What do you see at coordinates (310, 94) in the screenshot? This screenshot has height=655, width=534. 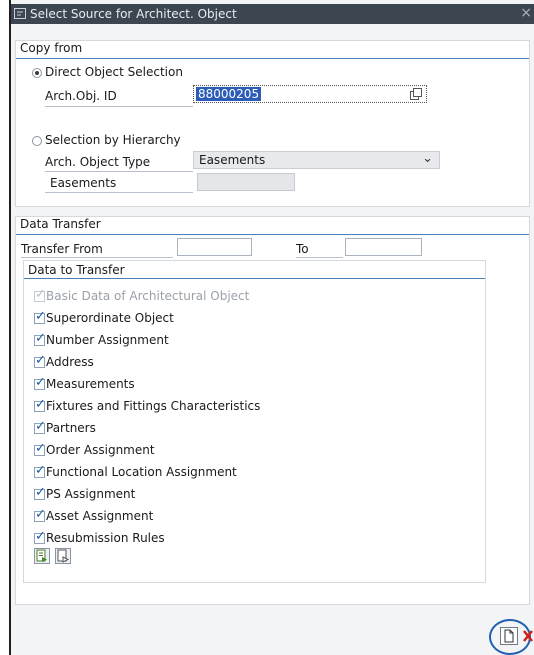 I see `arch-obj-id-field: 88000205` at bounding box center [310, 94].